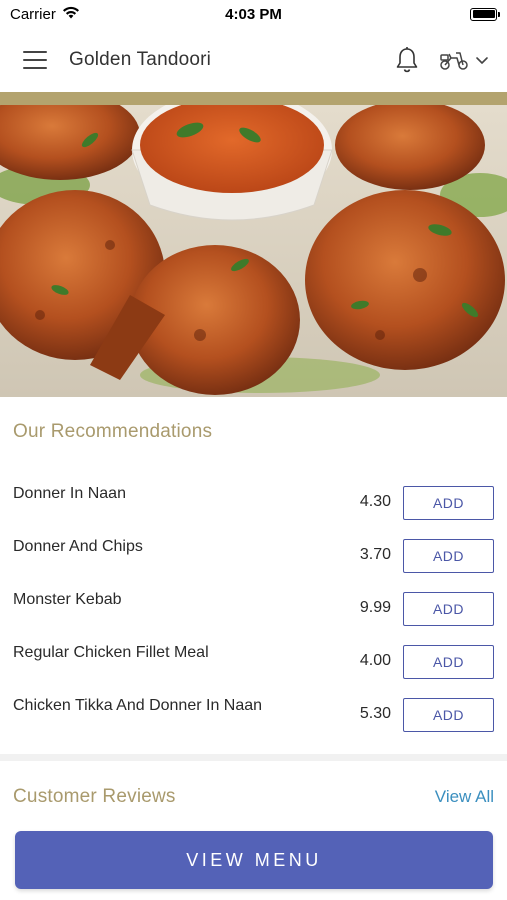 This screenshot has width=507, height=900. I want to click on status-left: Carrier, so click(45, 14).